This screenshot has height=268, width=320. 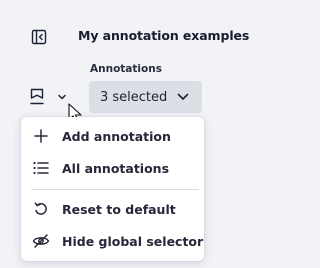 I want to click on menu-item-label: Reset to default, so click(x=119, y=209).